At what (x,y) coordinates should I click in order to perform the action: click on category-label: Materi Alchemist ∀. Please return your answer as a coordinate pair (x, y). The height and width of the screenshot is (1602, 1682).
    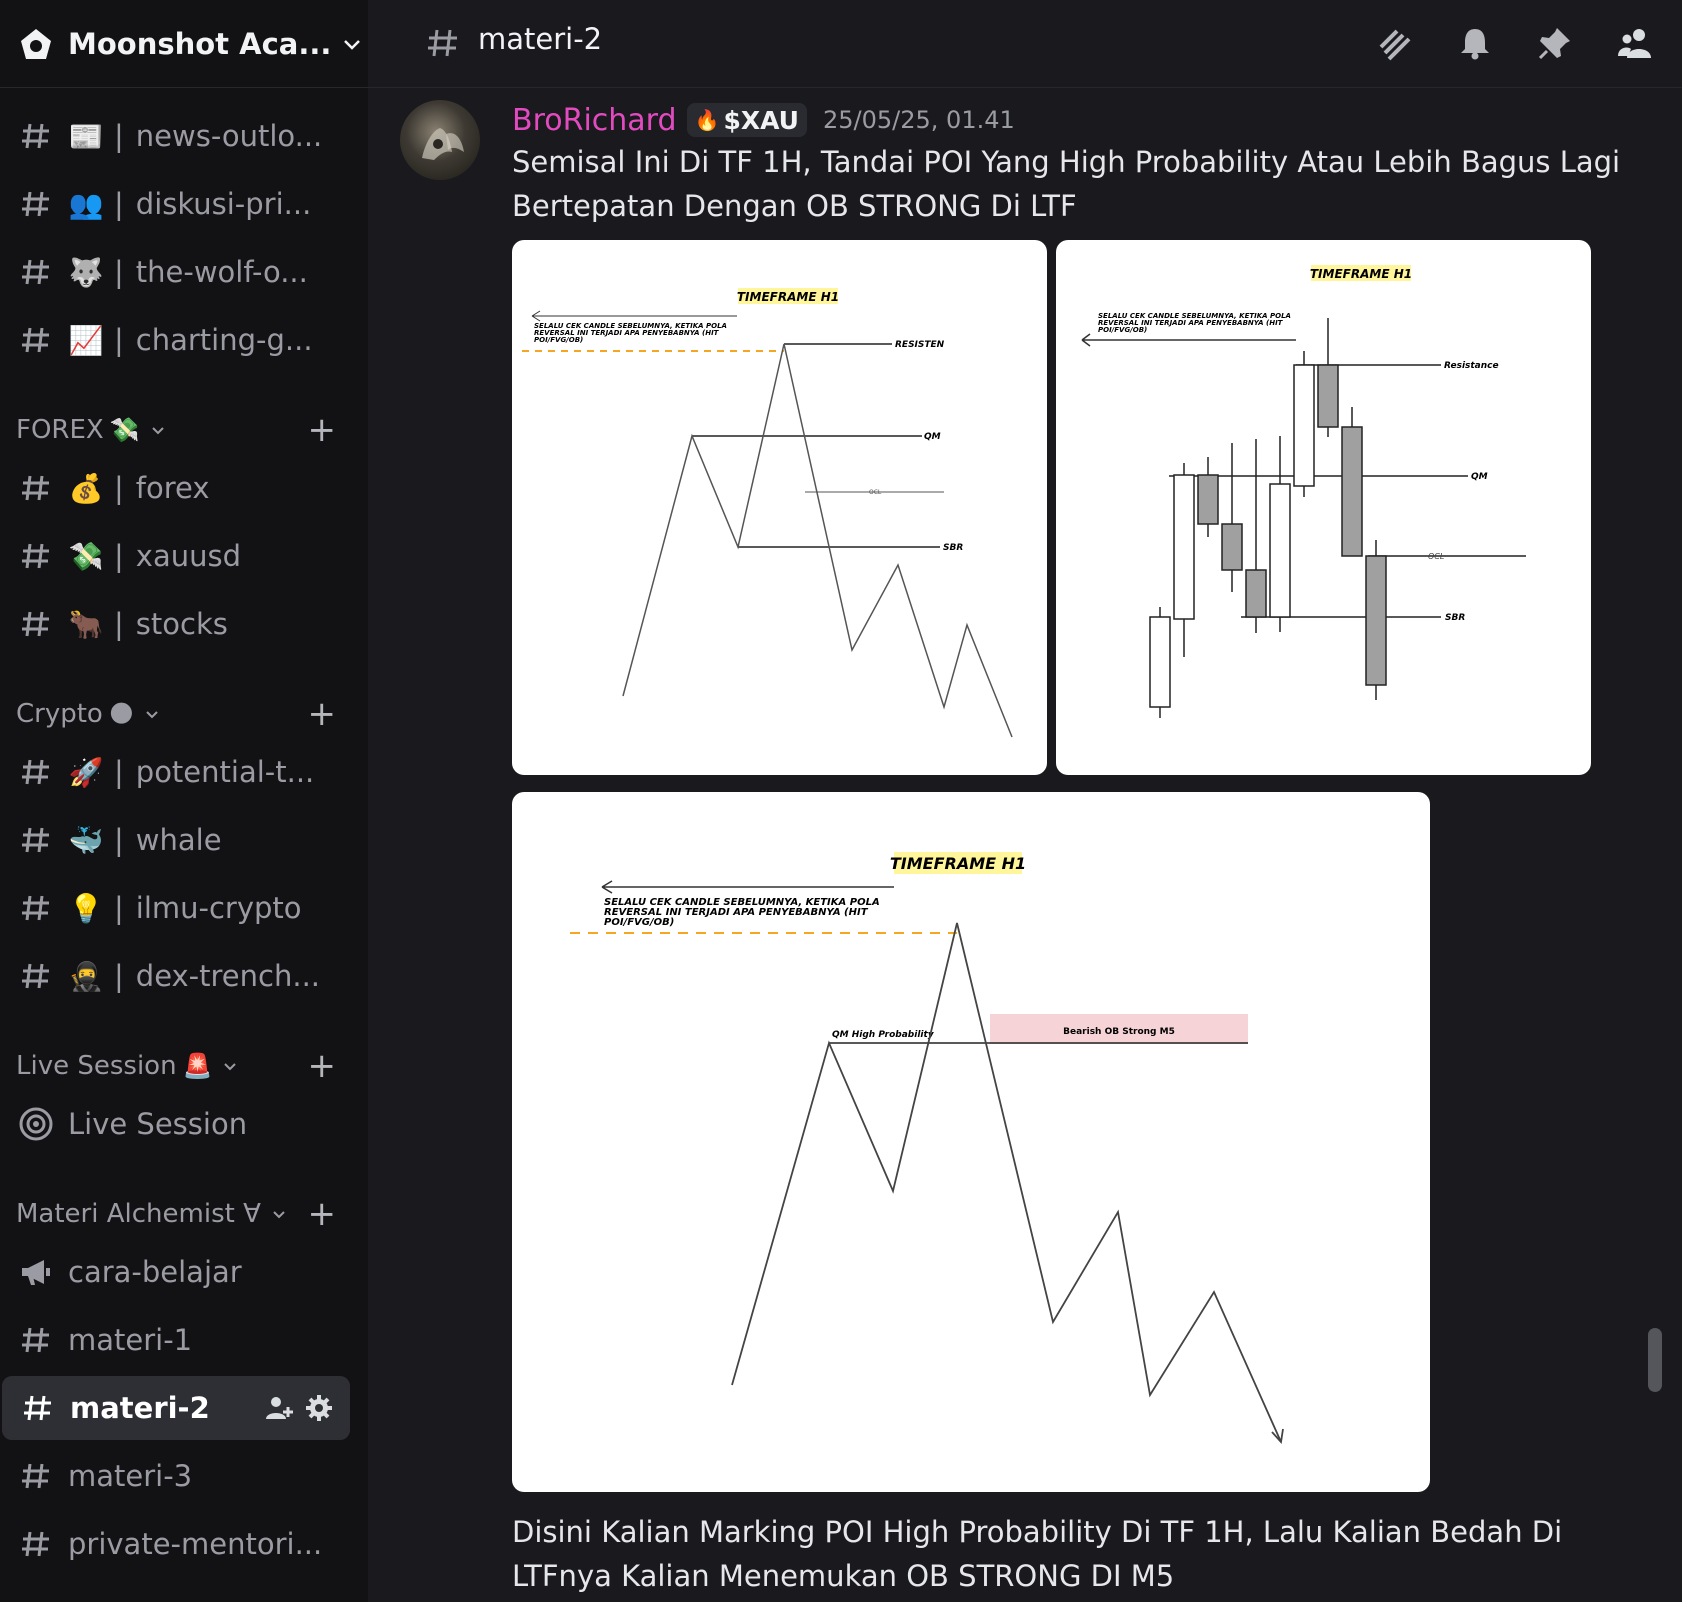
    Looking at the image, I should click on (138, 1214).